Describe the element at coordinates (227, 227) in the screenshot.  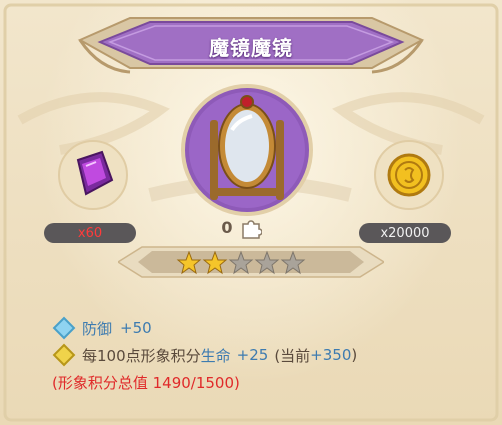
I see `fragment-count: 0` at that location.